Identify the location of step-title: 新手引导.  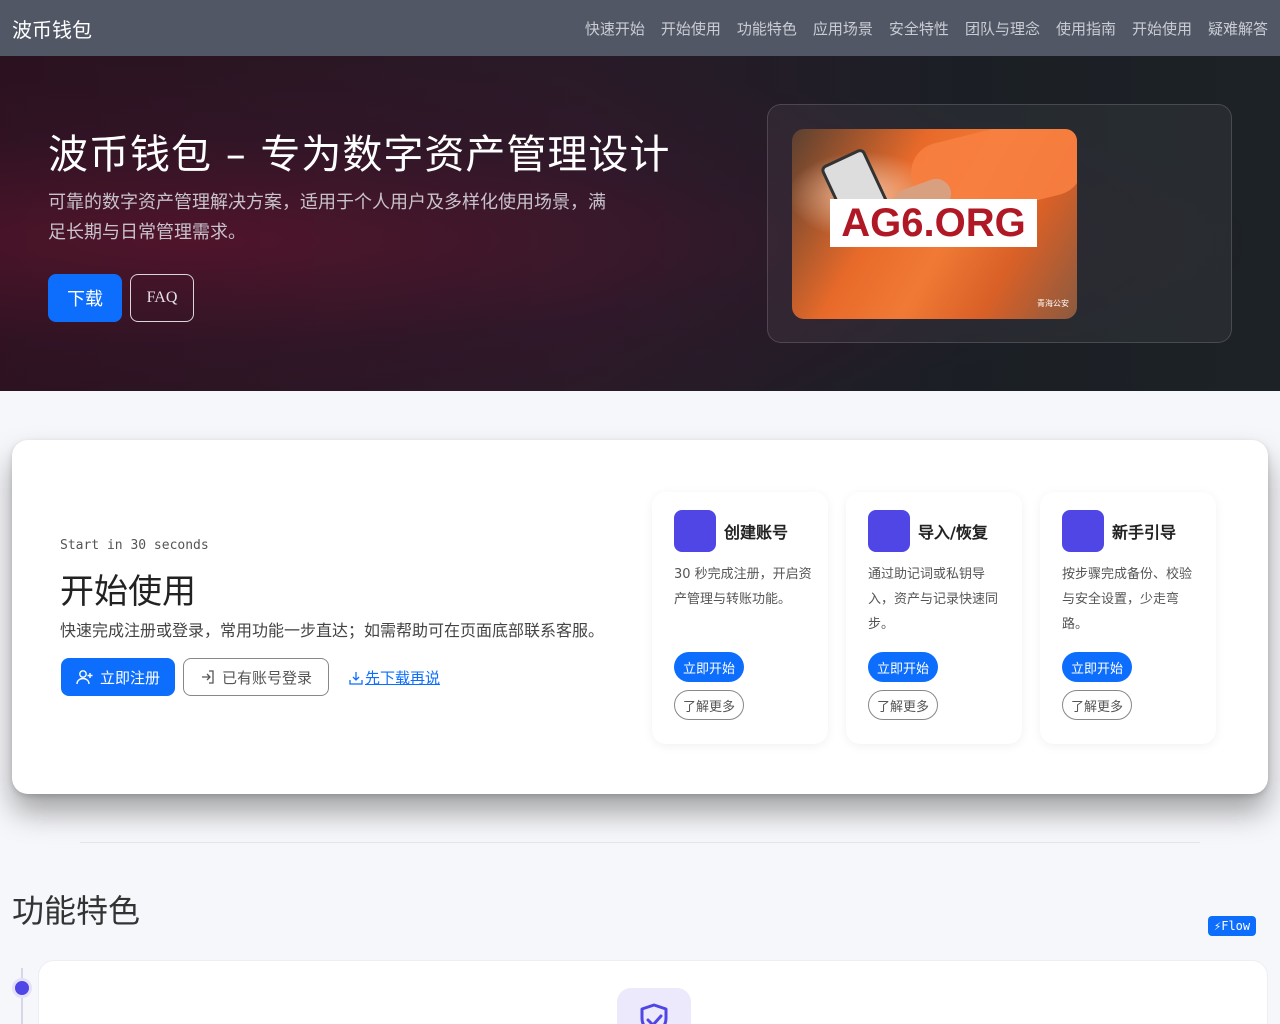
(1144, 532).